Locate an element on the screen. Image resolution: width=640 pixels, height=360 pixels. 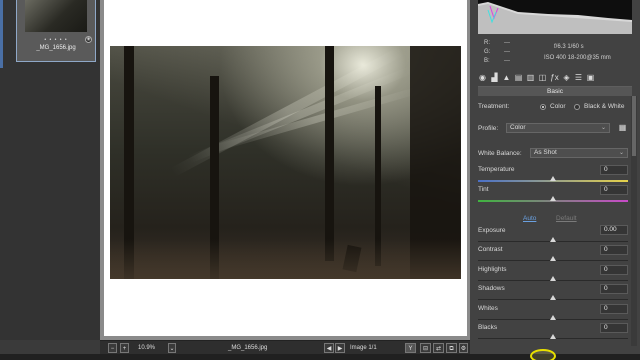
thumbnail-image is located at coordinates (56, 16).